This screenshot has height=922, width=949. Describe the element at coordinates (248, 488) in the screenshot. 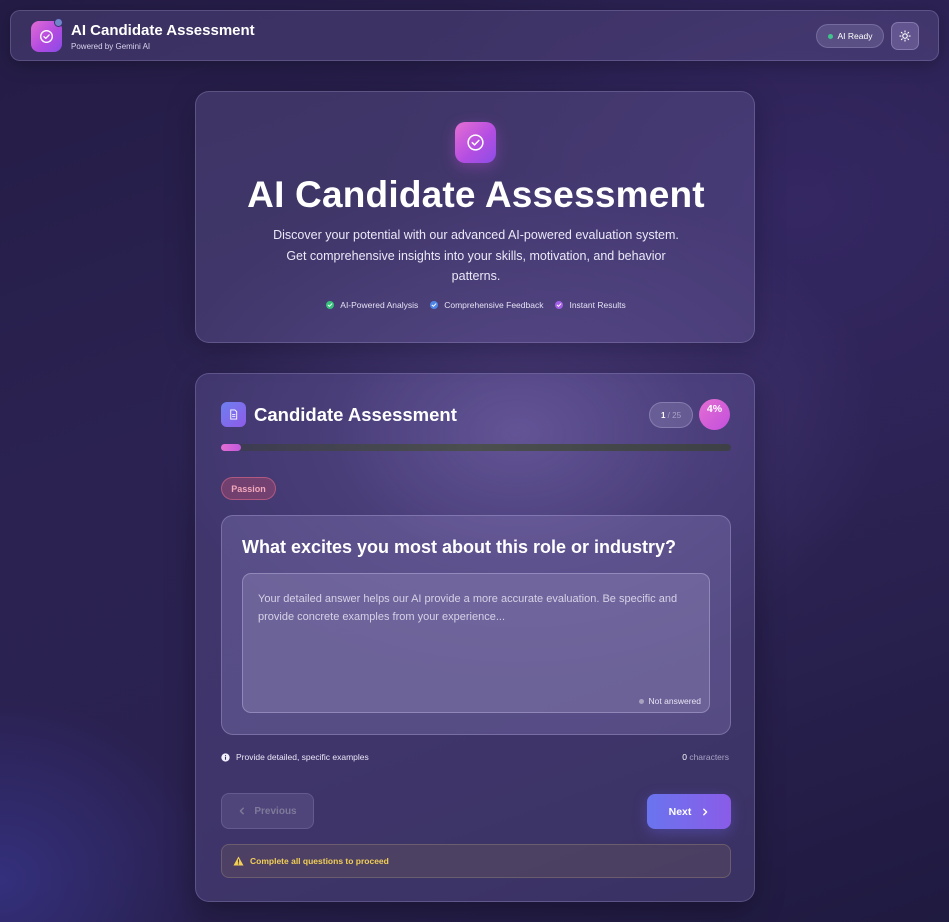

I see `category-badge: Passion` at that location.